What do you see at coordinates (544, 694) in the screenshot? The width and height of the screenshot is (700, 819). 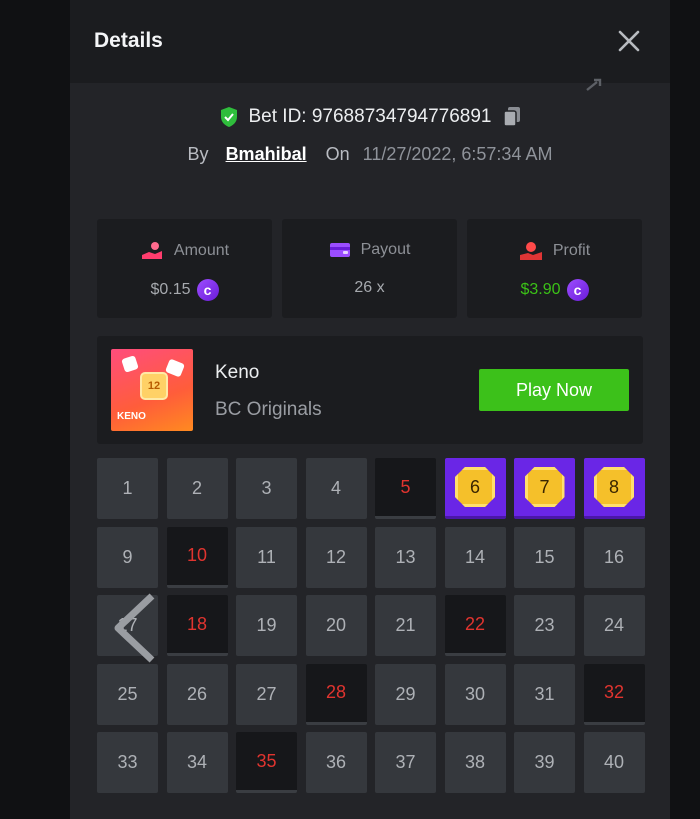 I see `keno-cell: 31` at bounding box center [544, 694].